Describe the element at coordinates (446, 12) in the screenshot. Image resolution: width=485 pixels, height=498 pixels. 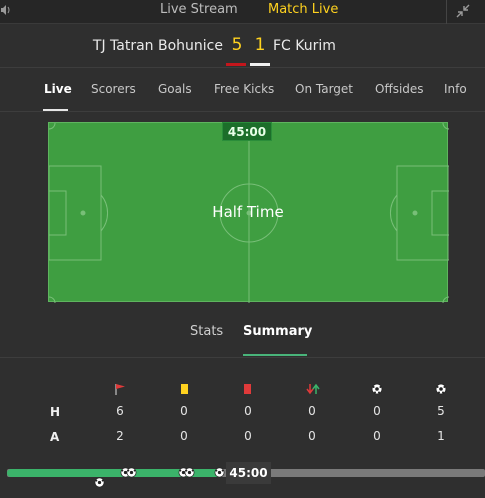
I see `divider` at that location.